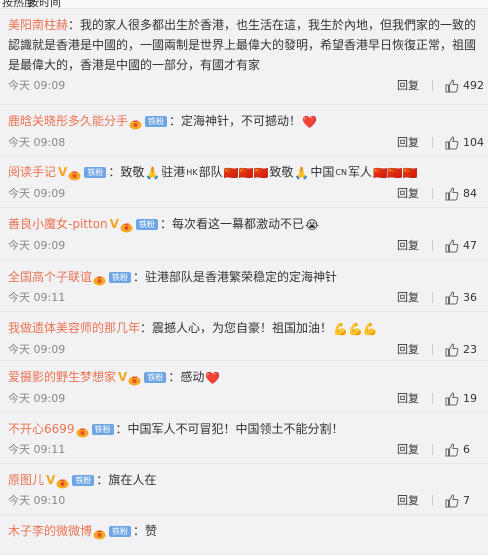 Image resolution: width=488 pixels, height=555 pixels. What do you see at coordinates (355, 328) in the screenshot?
I see `emoji: 💪💪💪` at bounding box center [355, 328].